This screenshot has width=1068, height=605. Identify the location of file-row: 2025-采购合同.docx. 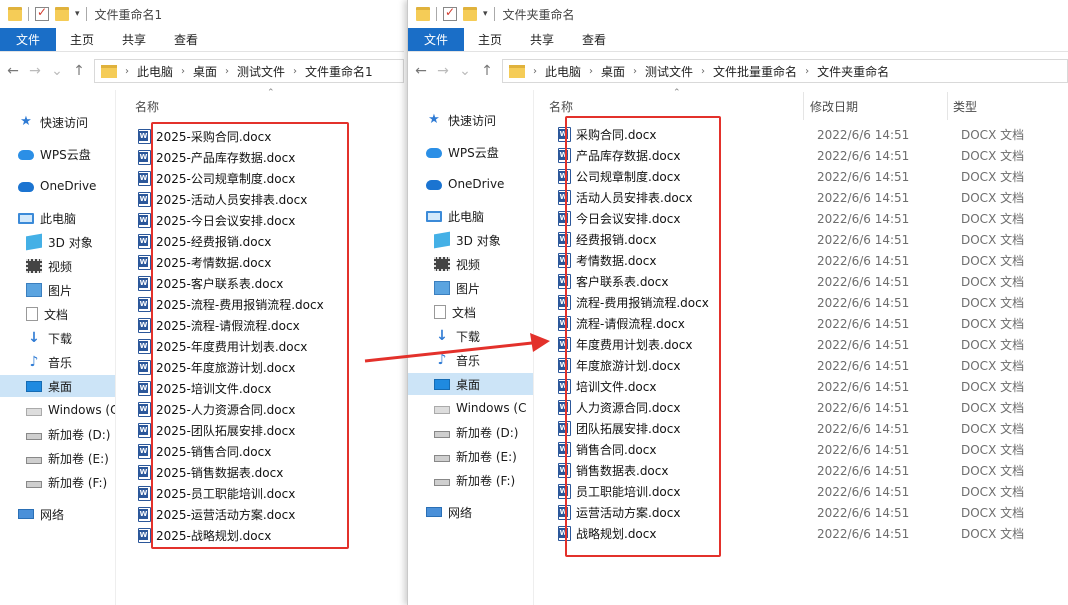
(260, 136).